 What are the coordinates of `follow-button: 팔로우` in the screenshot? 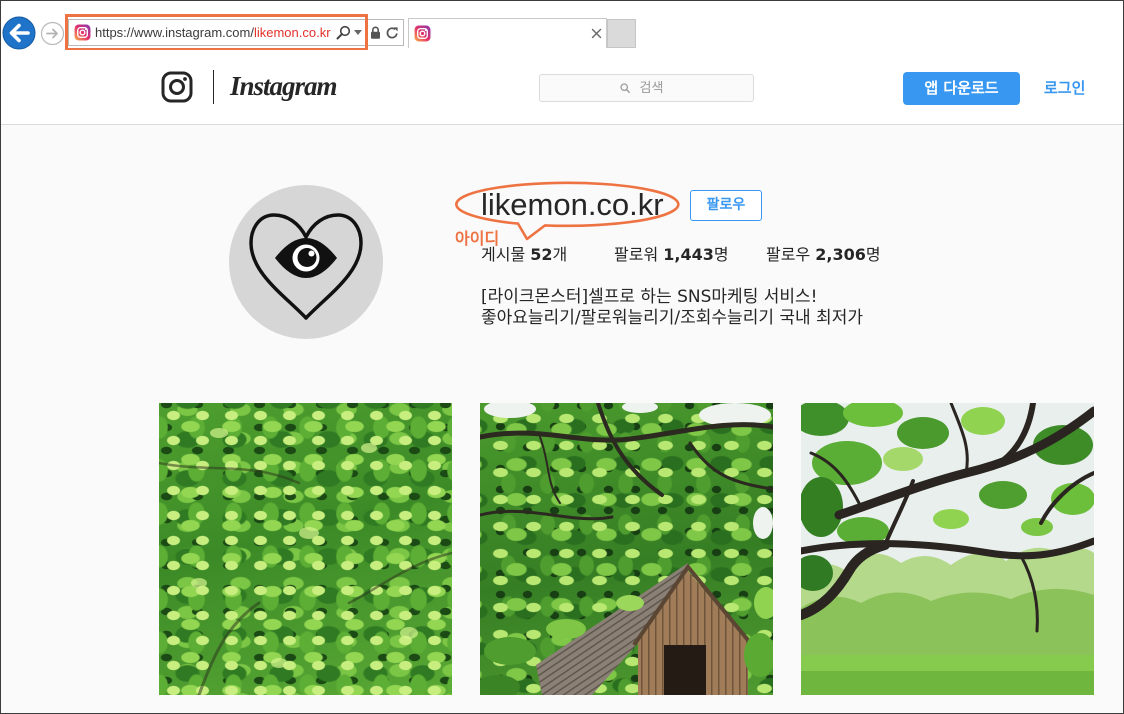 It's located at (726, 205).